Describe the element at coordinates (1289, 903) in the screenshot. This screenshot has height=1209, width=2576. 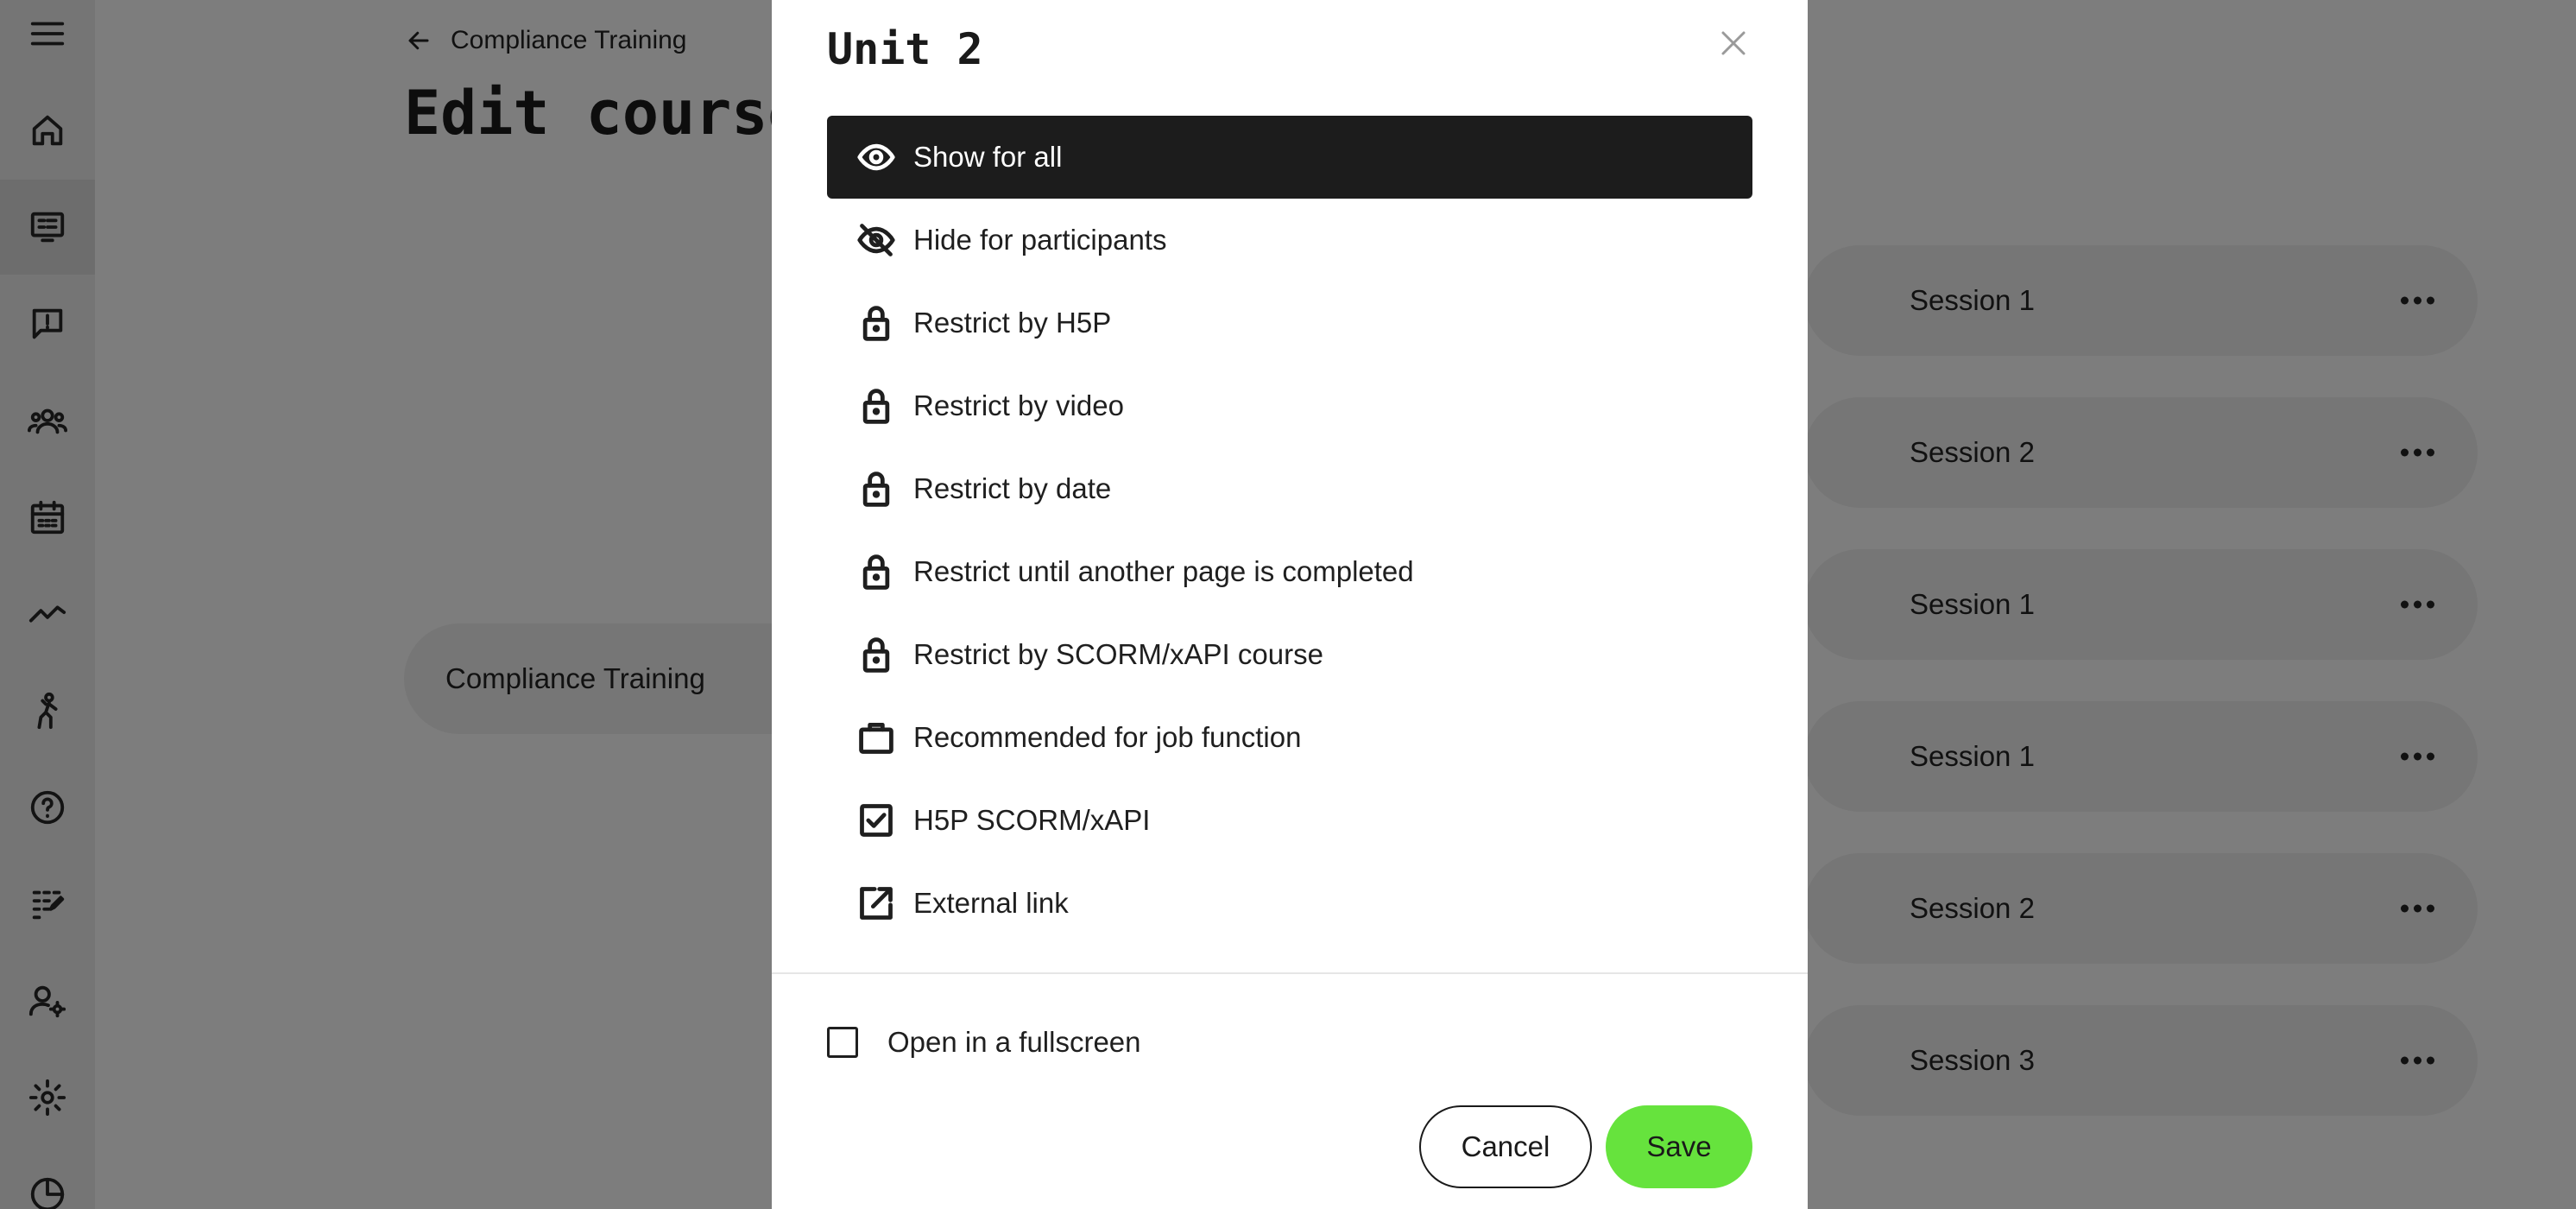
I see `option-external-link: External link` at that location.